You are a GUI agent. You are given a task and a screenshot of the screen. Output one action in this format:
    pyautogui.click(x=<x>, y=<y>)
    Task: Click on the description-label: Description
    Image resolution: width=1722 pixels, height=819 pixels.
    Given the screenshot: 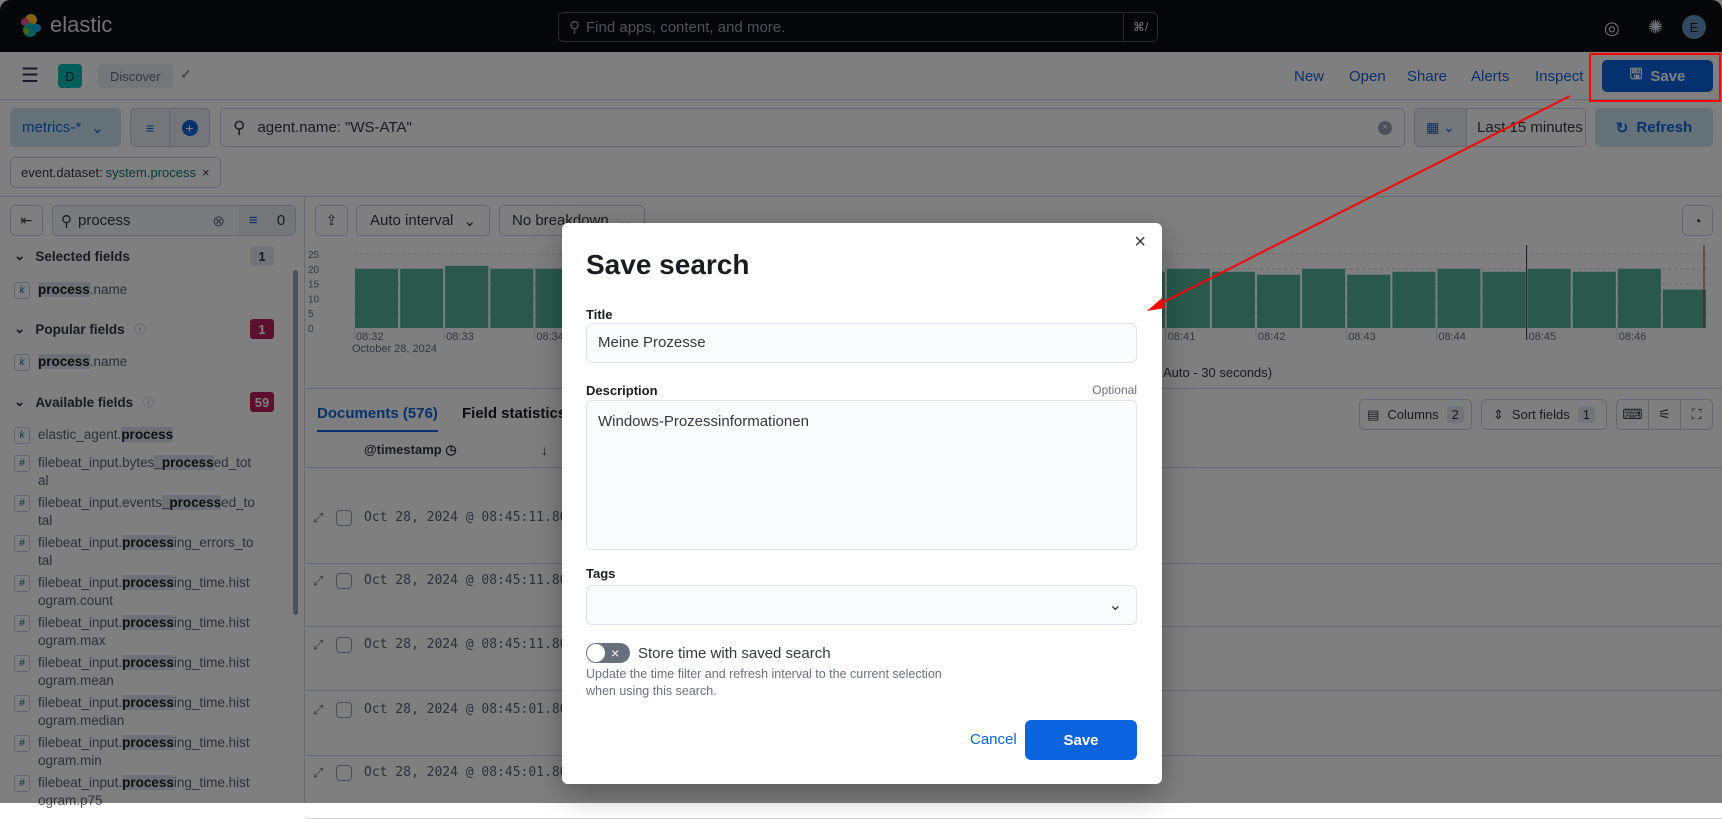 What is the action you would take?
    pyautogui.click(x=622, y=390)
    